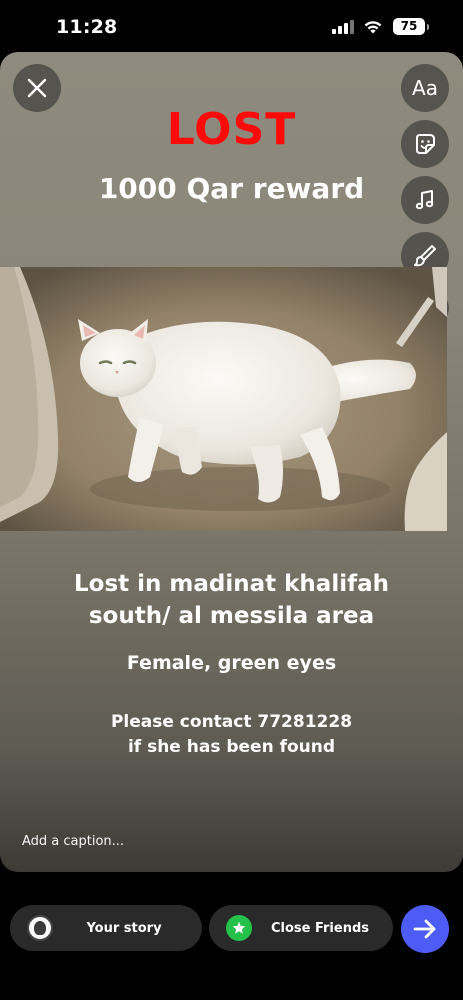 This screenshot has width=463, height=1000. I want to click on reward-text: 1000 Qar reward, so click(231, 188).